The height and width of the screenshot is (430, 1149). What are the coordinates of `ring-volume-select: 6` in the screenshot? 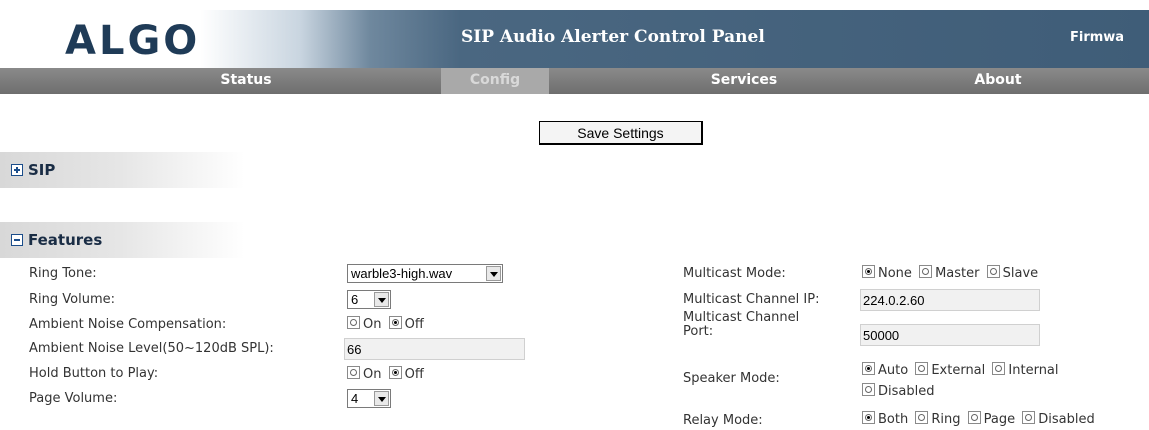 It's located at (369, 299).